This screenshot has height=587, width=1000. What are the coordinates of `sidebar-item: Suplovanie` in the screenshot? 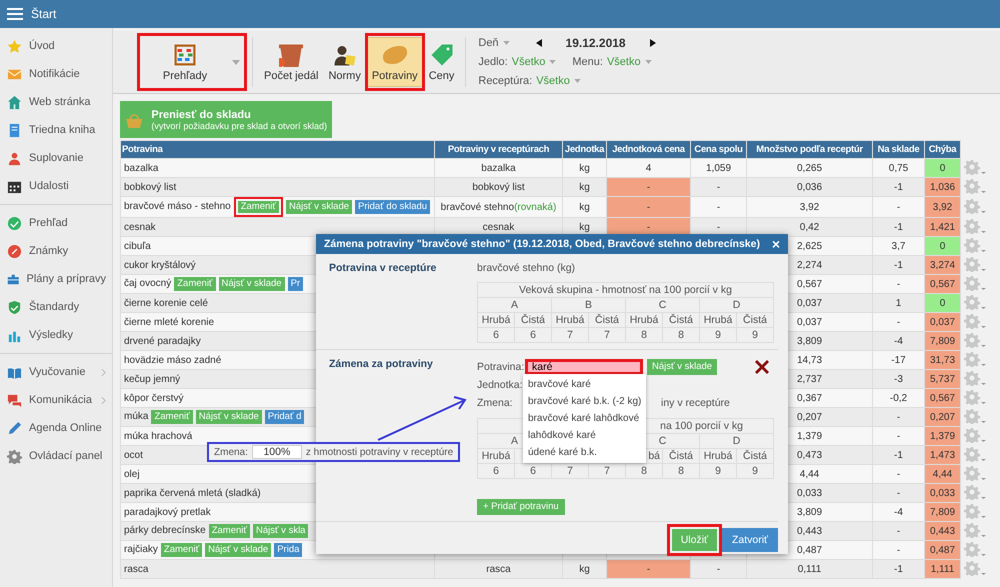 It's located at (56, 158).